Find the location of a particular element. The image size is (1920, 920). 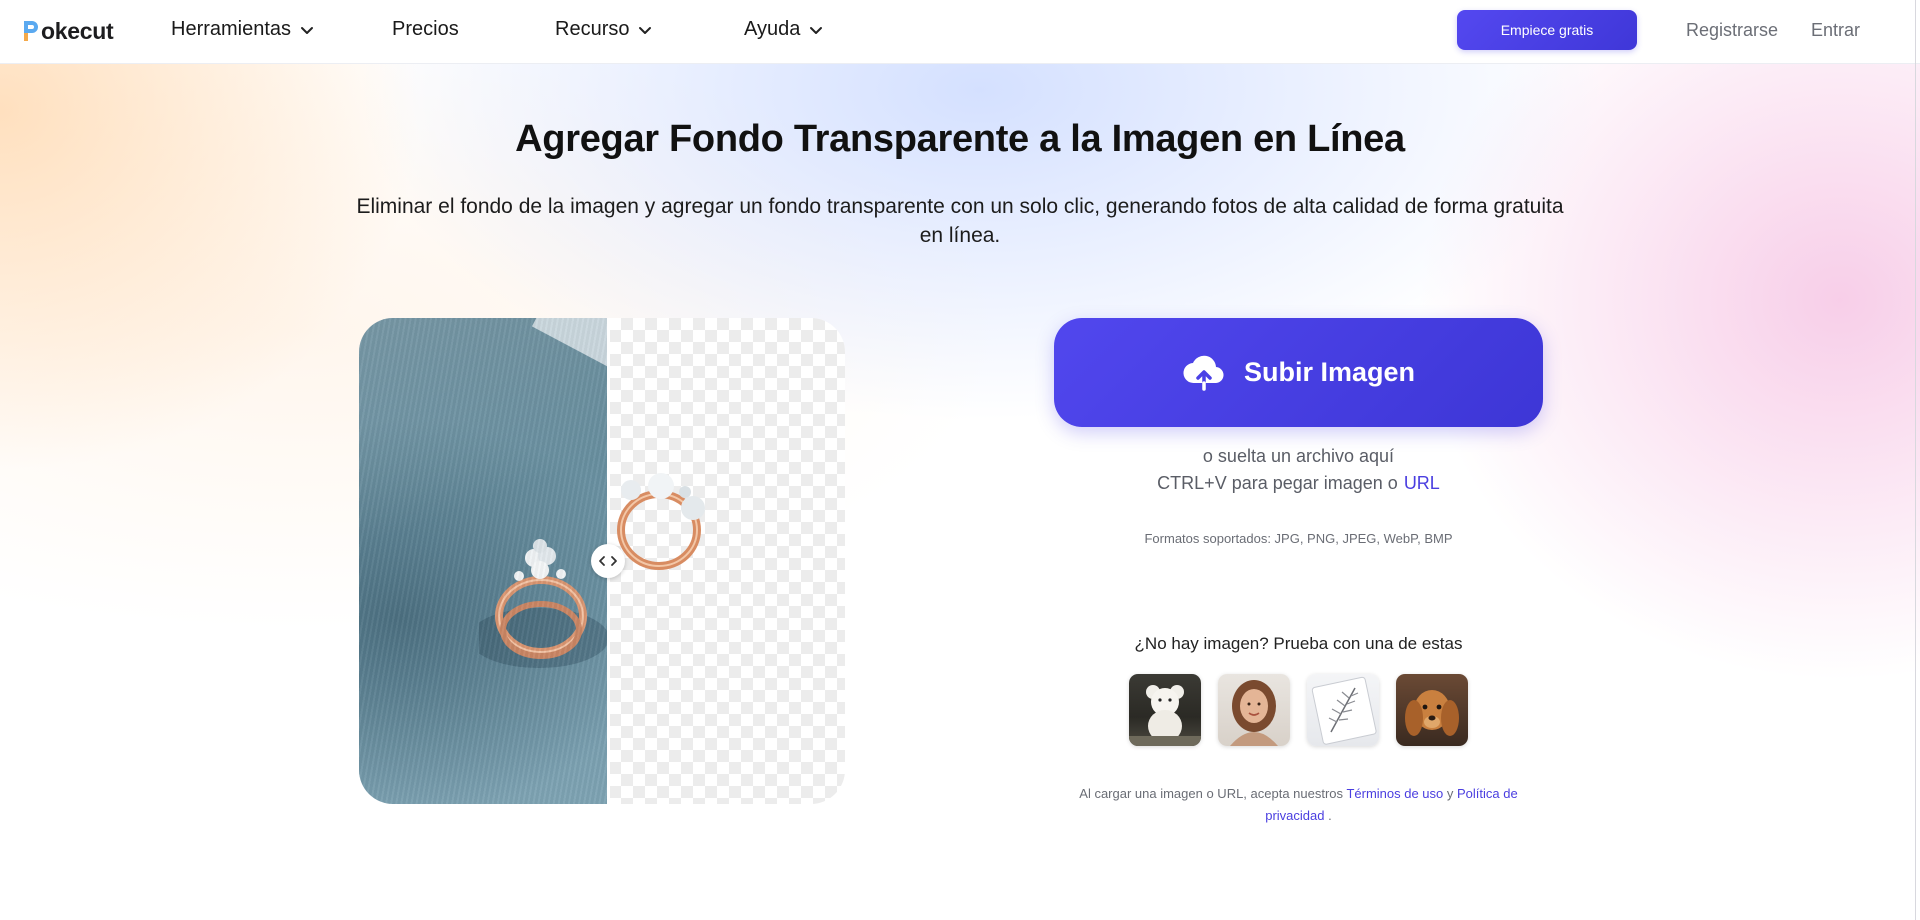

woman-portrait-thumbnail is located at coordinates (1254, 713).